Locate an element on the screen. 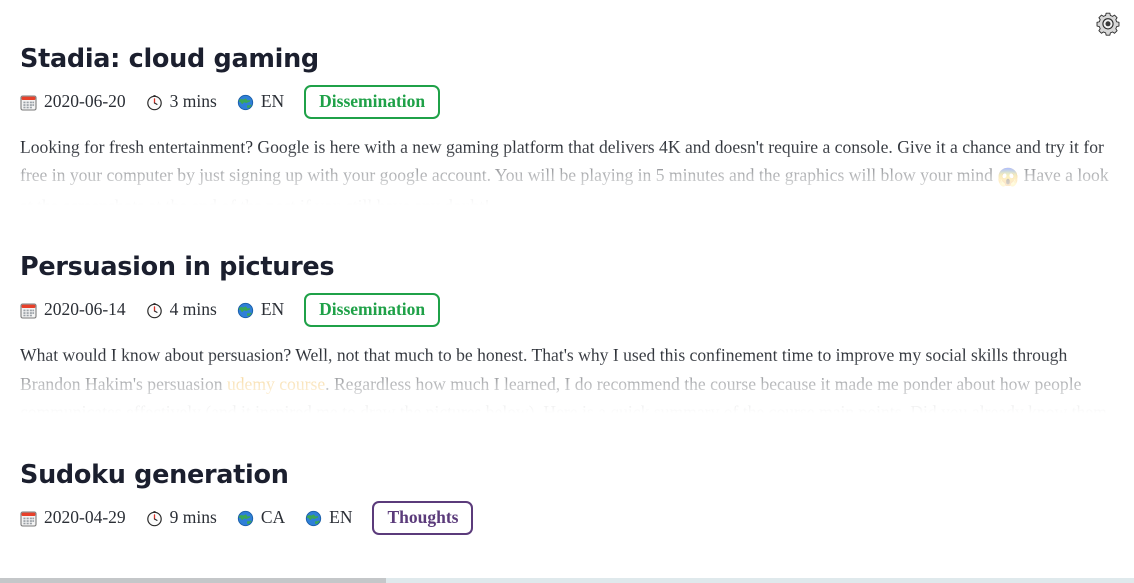 The width and height of the screenshot is (1134, 583). post-language-text: CA is located at coordinates (273, 517).